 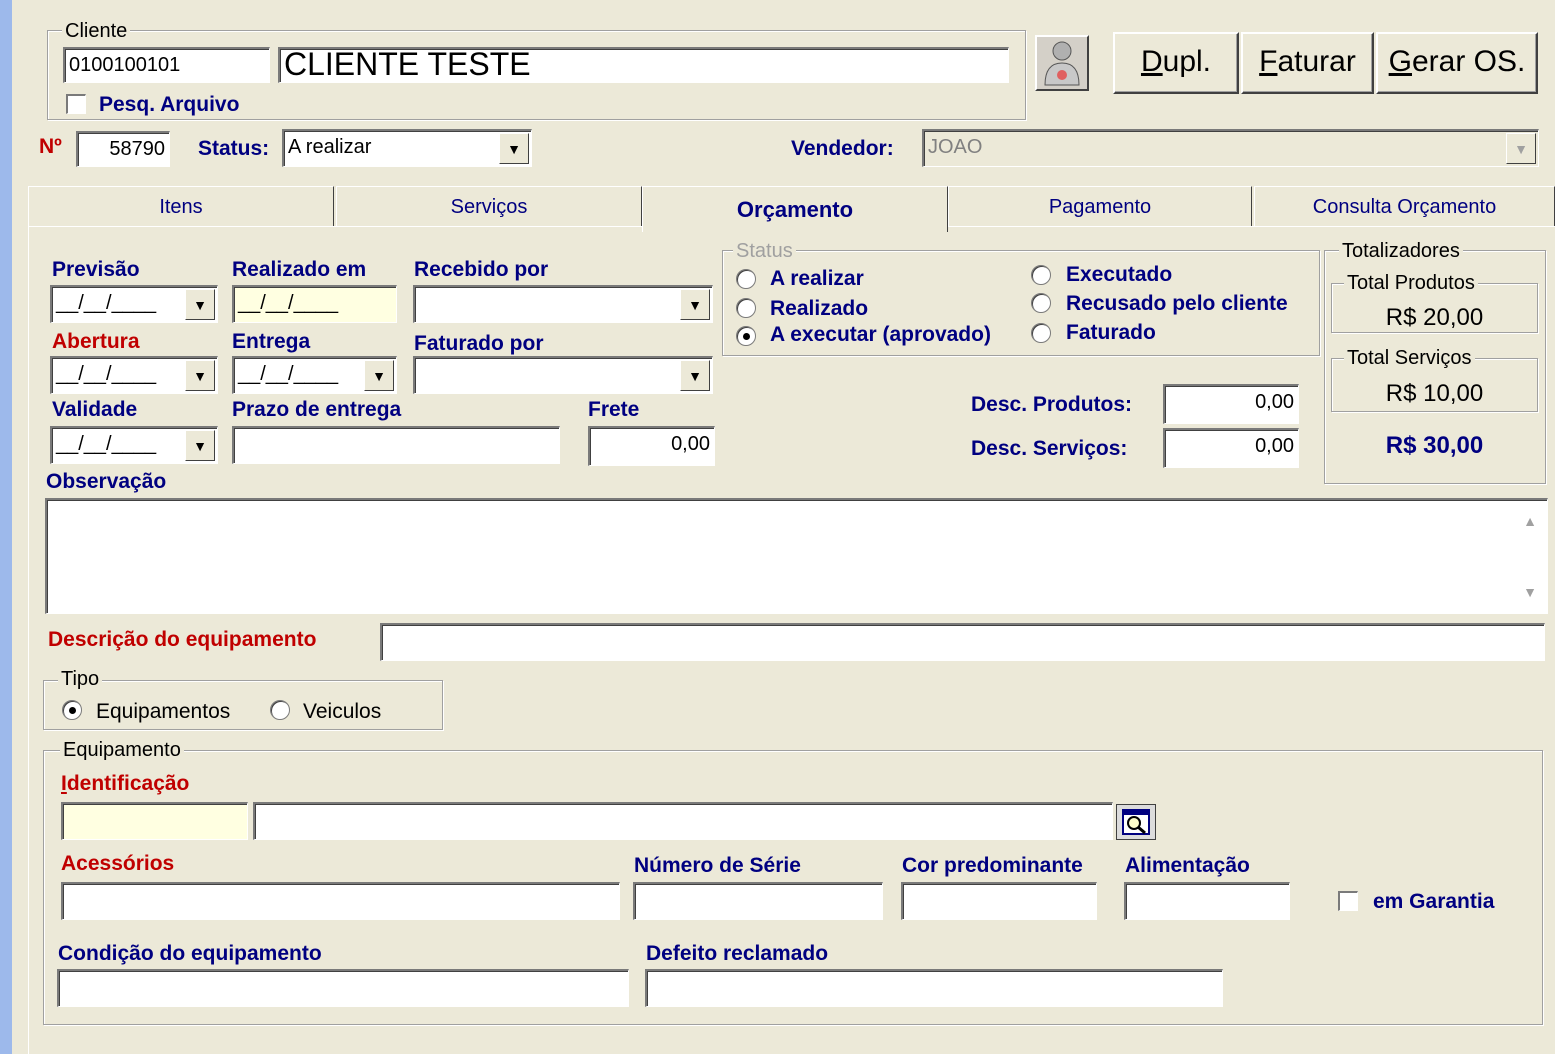 I want to click on descricao-equipamento-label: Descrição do equipamento, so click(x=182, y=639).